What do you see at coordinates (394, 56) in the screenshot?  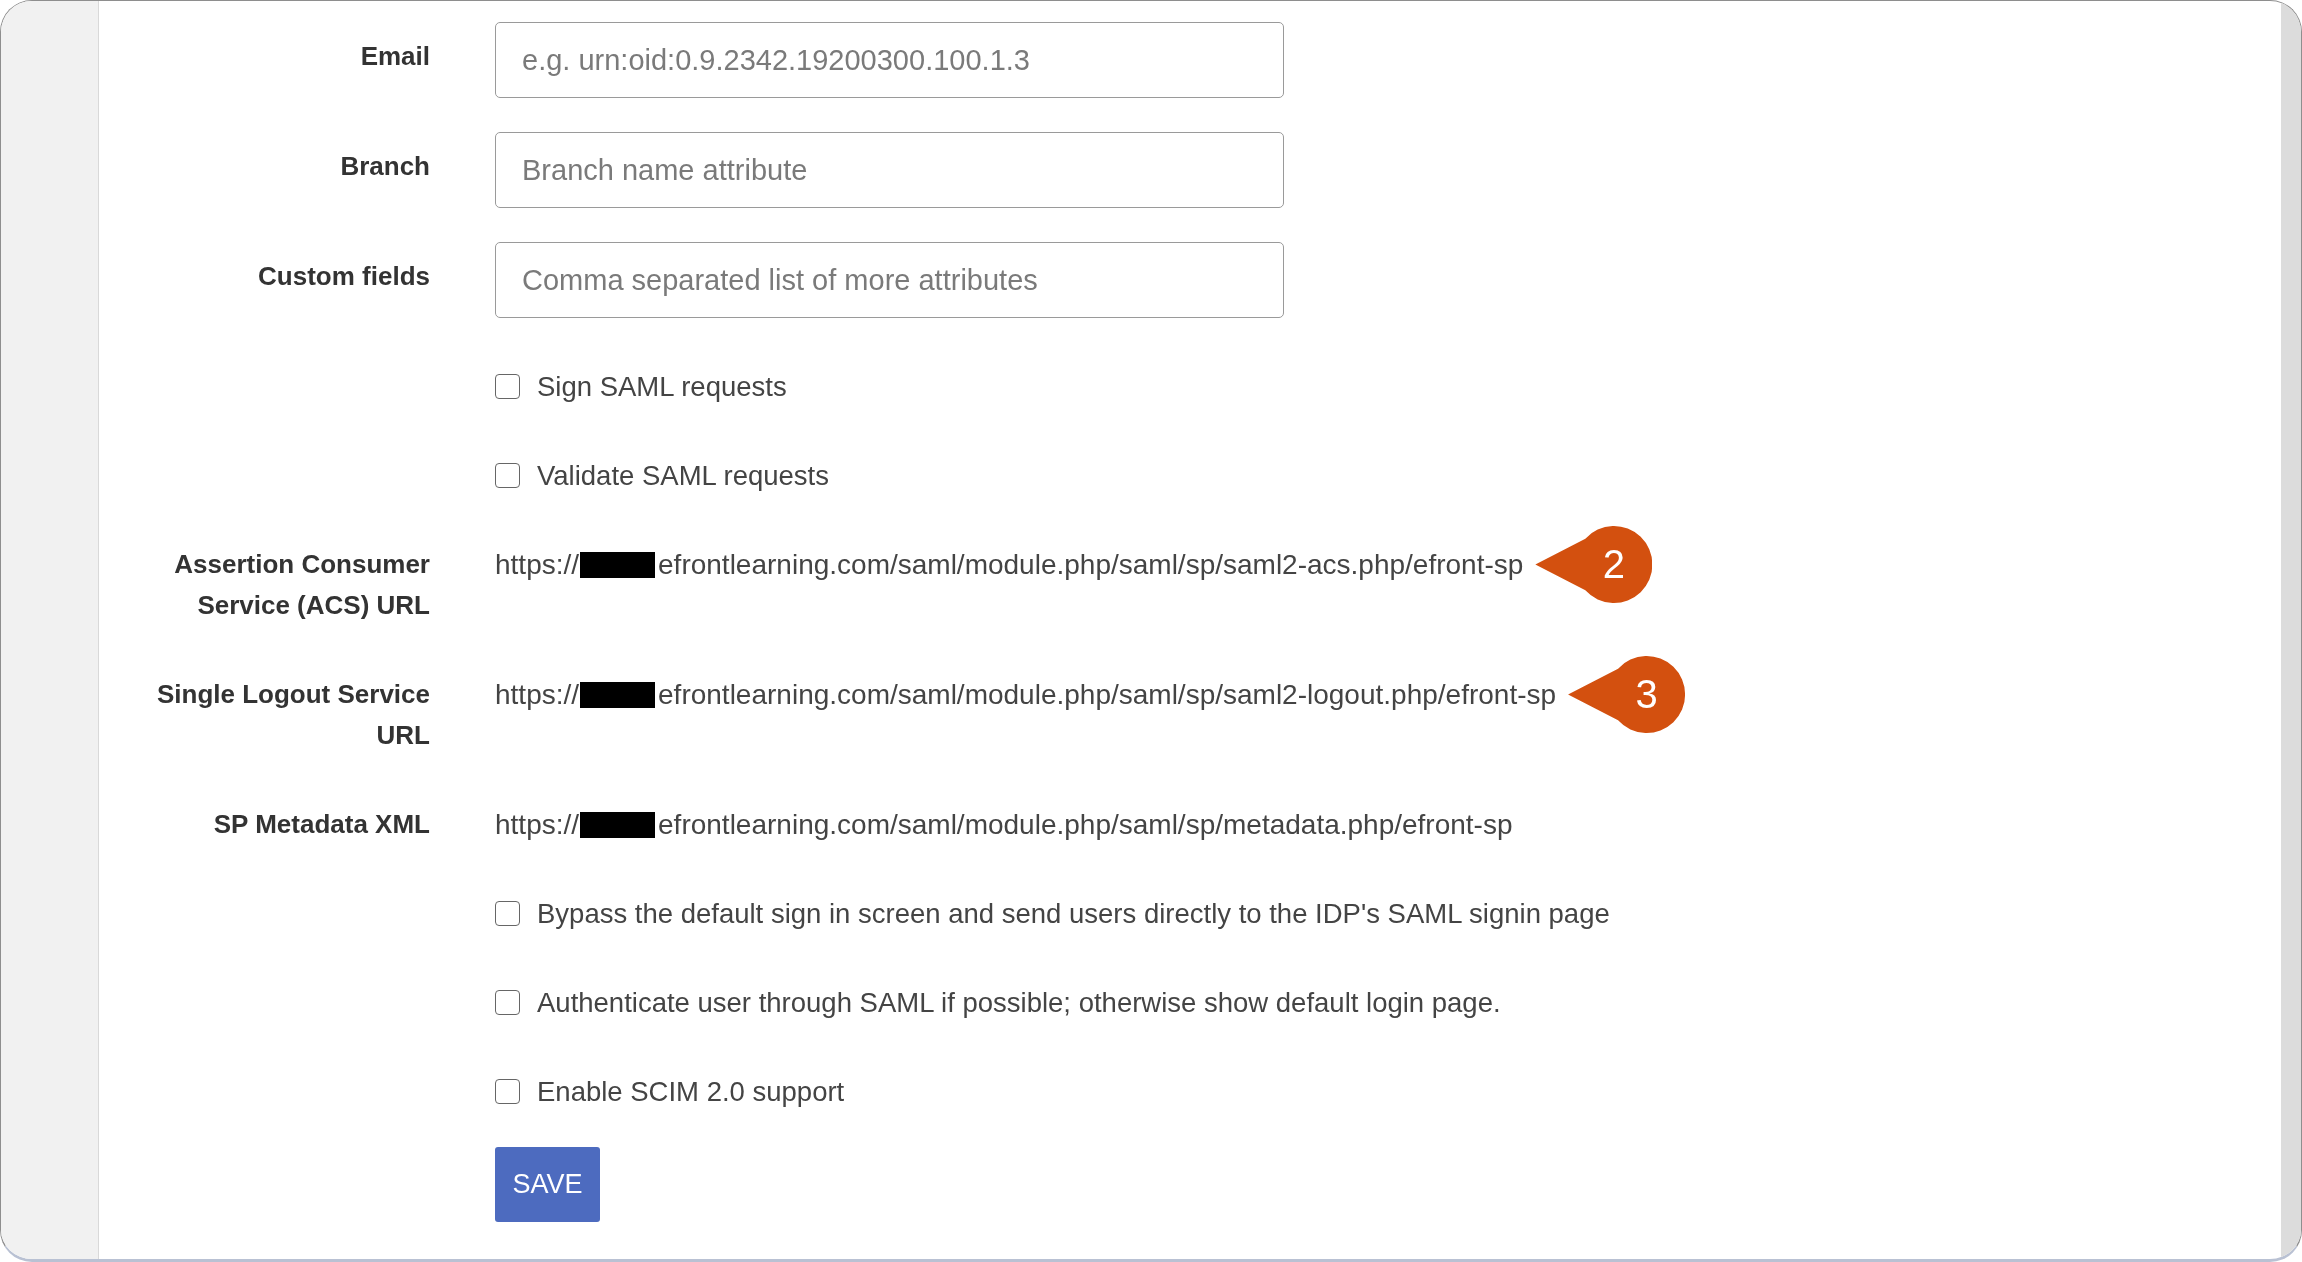 I see `field-label: Email` at bounding box center [394, 56].